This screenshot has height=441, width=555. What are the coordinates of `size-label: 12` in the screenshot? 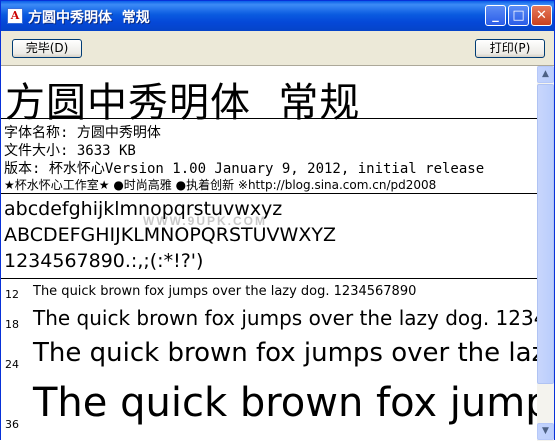 It's located at (12, 294).